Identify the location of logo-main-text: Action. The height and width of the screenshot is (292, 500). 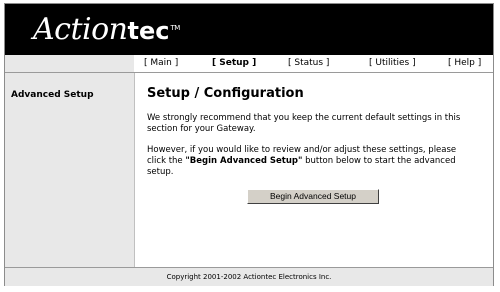
(80, 29).